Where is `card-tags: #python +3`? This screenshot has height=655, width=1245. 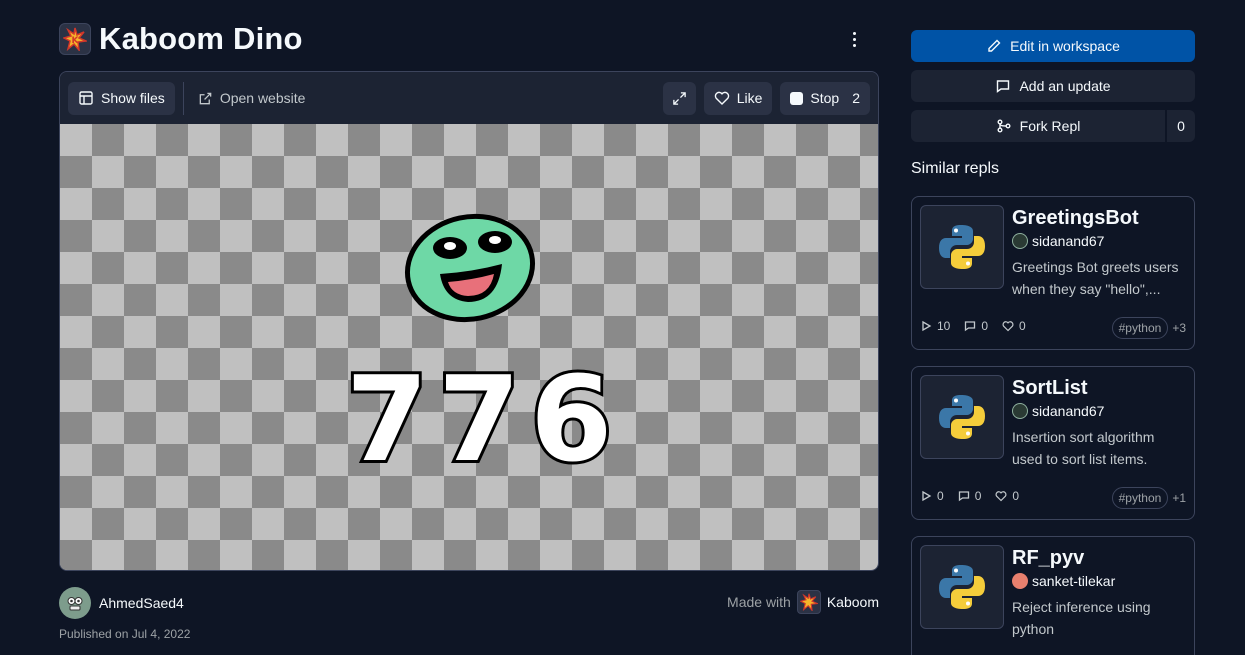 card-tags: #python +3 is located at coordinates (1148, 328).